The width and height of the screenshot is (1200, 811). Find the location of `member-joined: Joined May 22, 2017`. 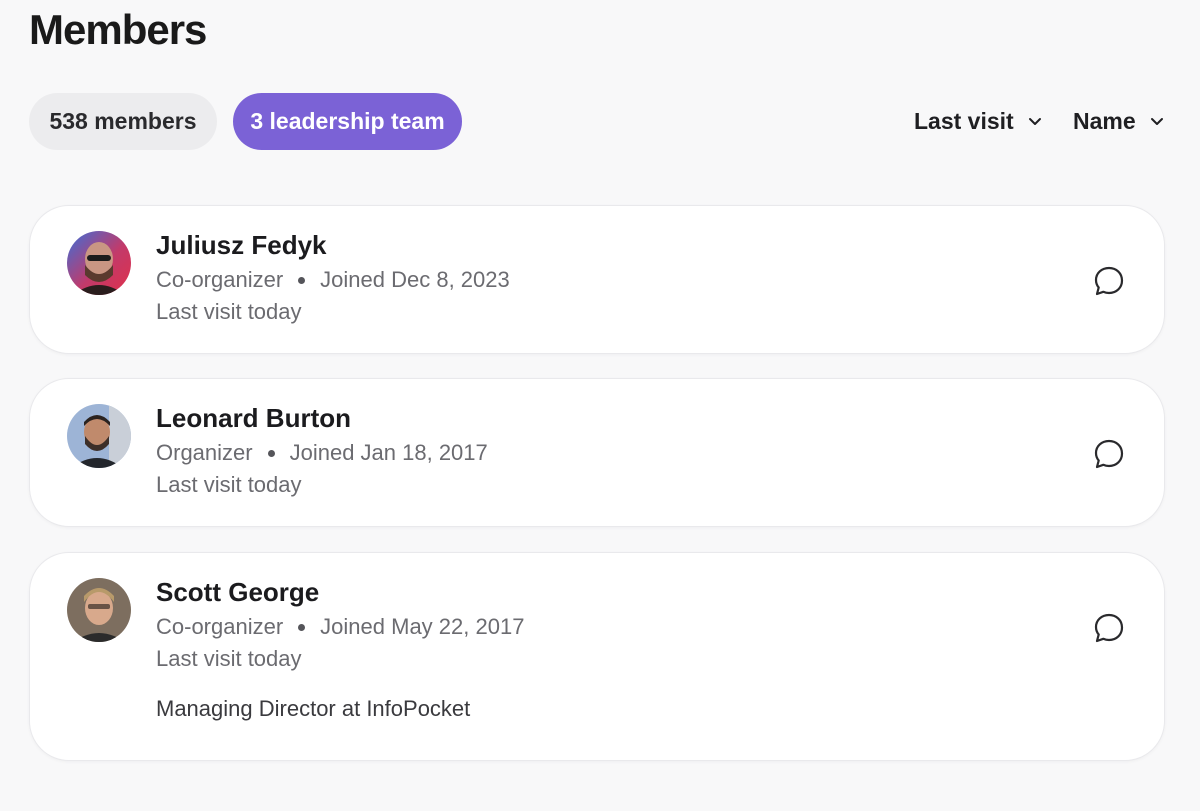

member-joined: Joined May 22, 2017 is located at coordinates (422, 626).